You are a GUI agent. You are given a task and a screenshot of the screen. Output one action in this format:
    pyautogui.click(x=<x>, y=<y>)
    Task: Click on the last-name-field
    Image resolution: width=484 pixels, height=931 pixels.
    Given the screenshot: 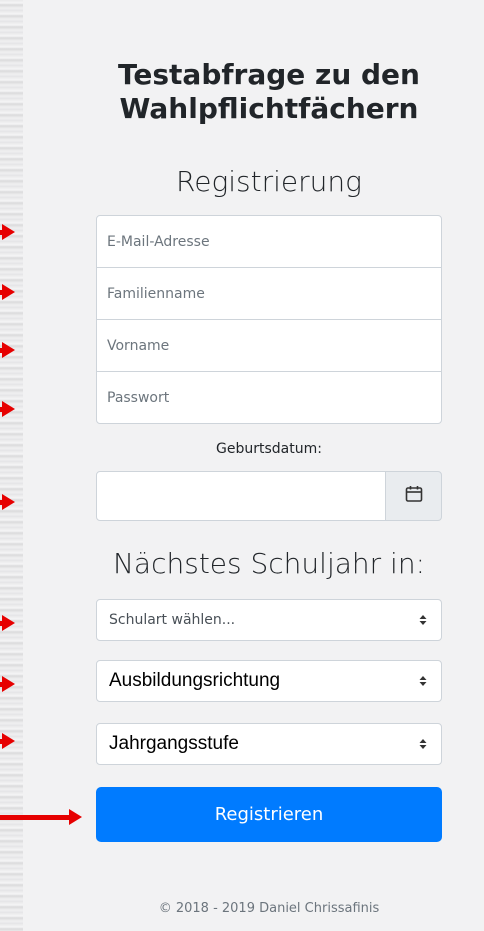 What is the action you would take?
    pyautogui.click(x=269, y=293)
    